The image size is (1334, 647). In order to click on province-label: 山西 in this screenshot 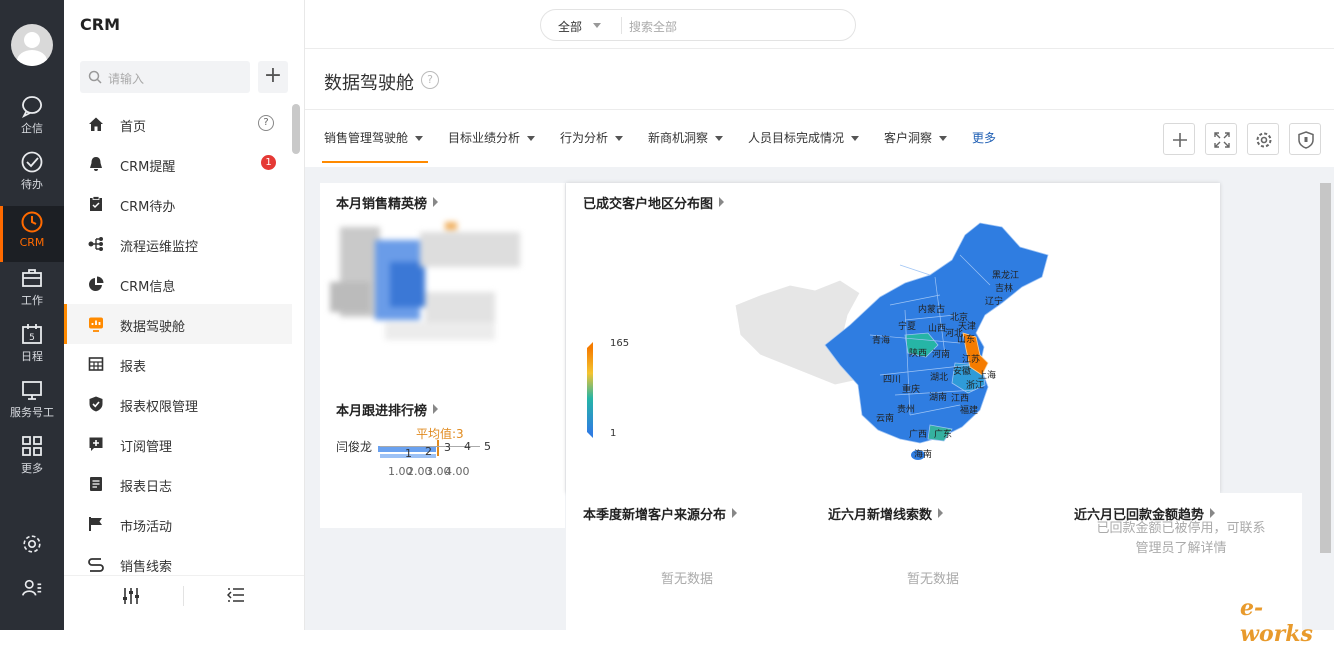, I will do `click(937, 329)`.